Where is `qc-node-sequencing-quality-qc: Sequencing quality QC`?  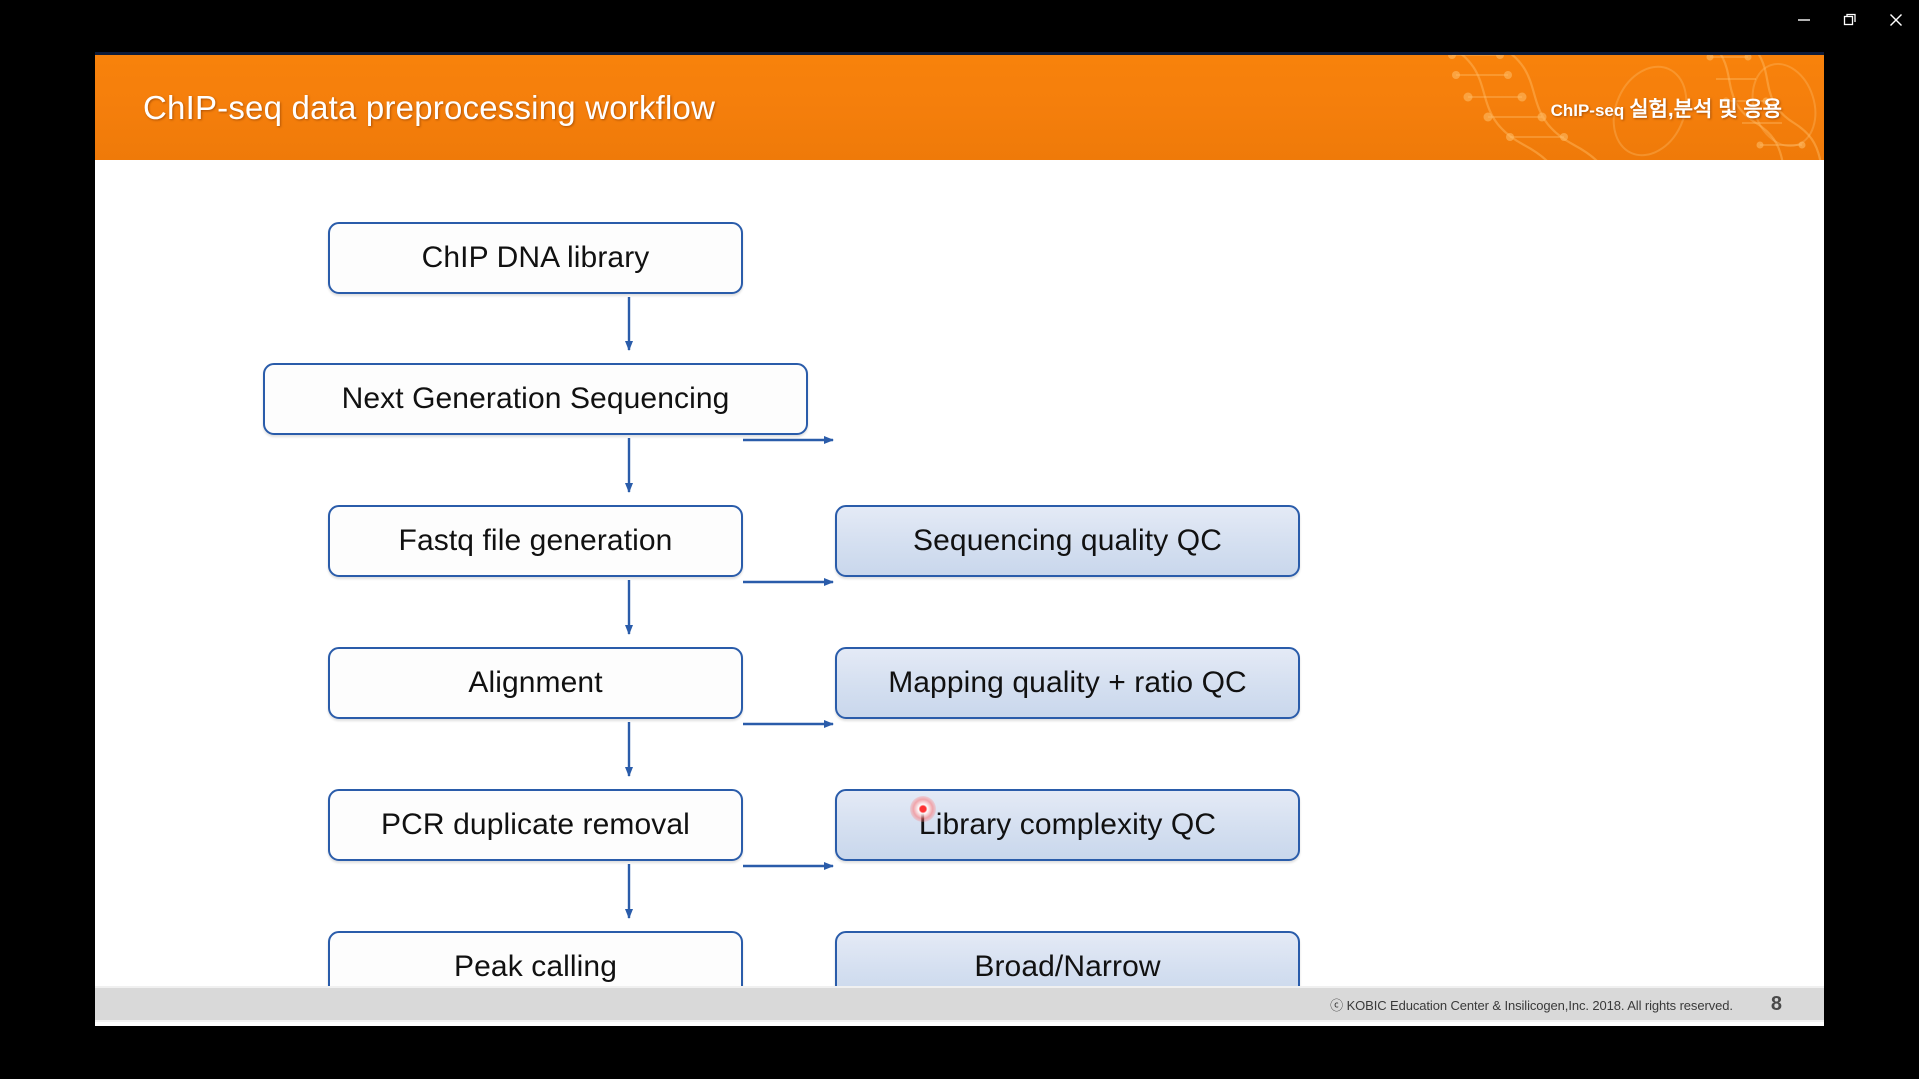
qc-node-sequencing-quality-qc: Sequencing quality QC is located at coordinates (1067, 541).